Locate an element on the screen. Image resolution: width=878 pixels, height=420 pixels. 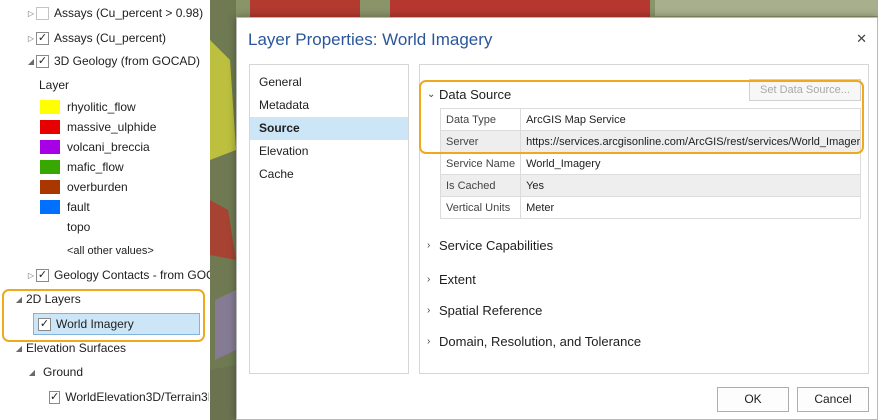
legend-item: rhyolitic_flow is located at coordinates (88, 107).